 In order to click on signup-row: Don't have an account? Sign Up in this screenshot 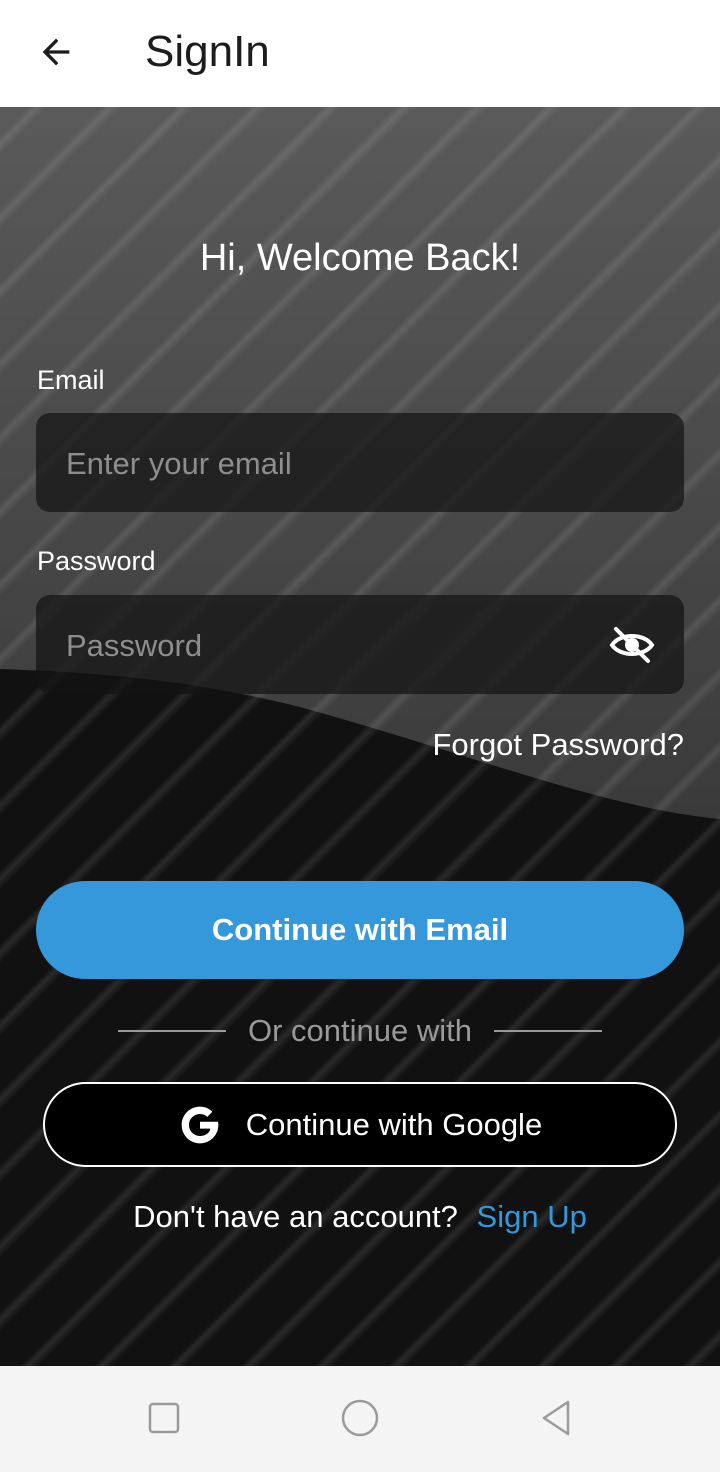, I will do `click(360, 1217)`.